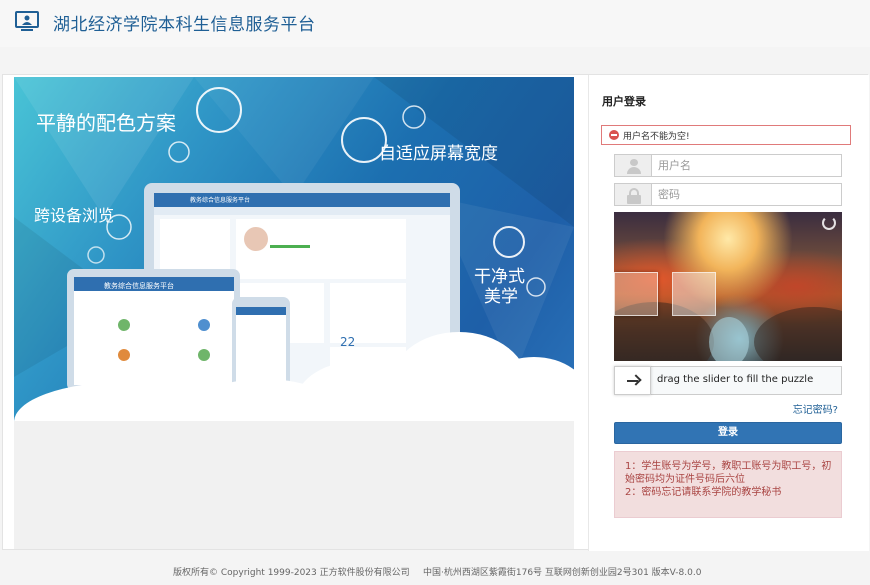 The height and width of the screenshot is (585, 870). I want to click on error-alert: 用户名不能为空!, so click(726, 135).